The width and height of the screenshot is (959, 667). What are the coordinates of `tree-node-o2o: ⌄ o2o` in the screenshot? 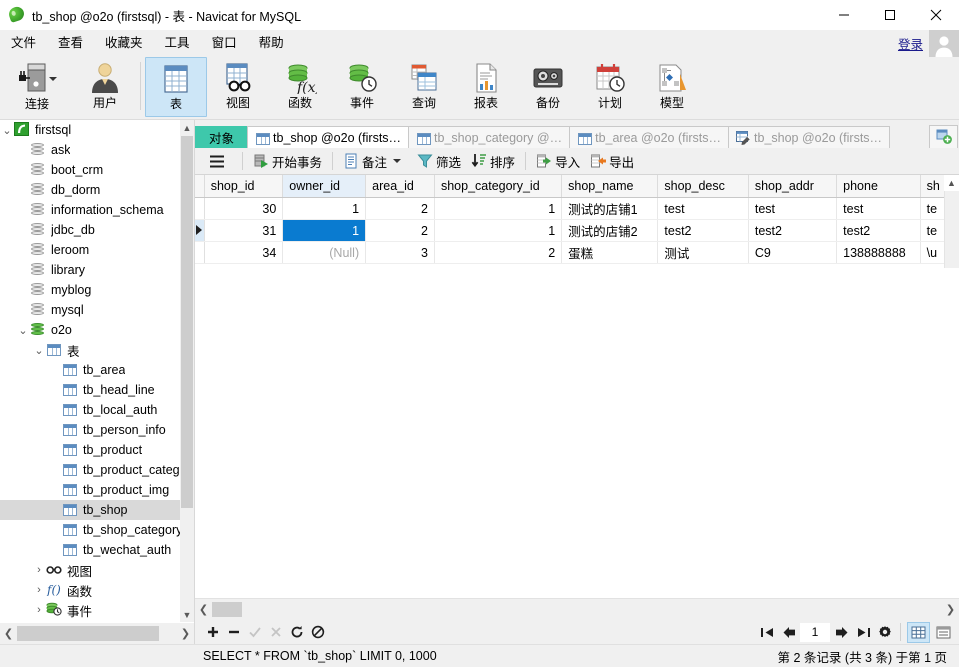 It's located at (90, 330).